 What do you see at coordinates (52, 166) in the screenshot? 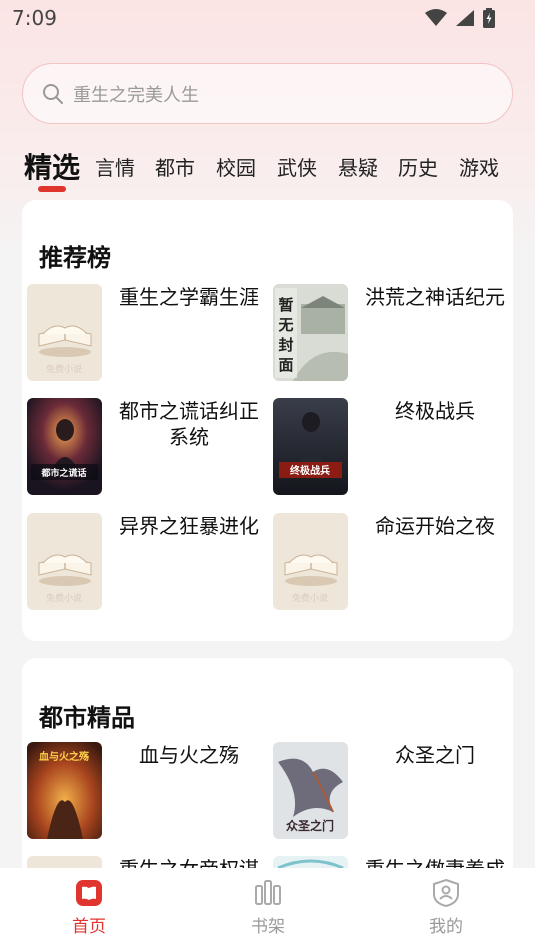
I see `tab-featured: 精选` at bounding box center [52, 166].